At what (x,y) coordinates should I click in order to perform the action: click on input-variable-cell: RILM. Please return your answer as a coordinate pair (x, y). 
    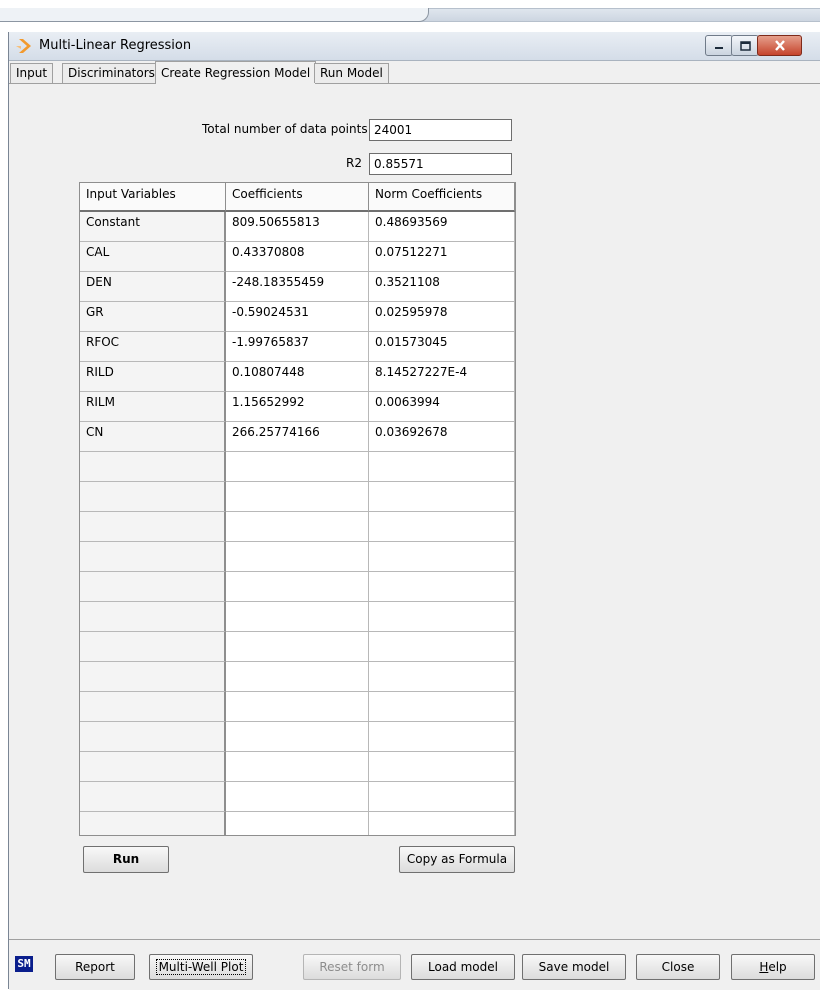
    Looking at the image, I should click on (153, 407).